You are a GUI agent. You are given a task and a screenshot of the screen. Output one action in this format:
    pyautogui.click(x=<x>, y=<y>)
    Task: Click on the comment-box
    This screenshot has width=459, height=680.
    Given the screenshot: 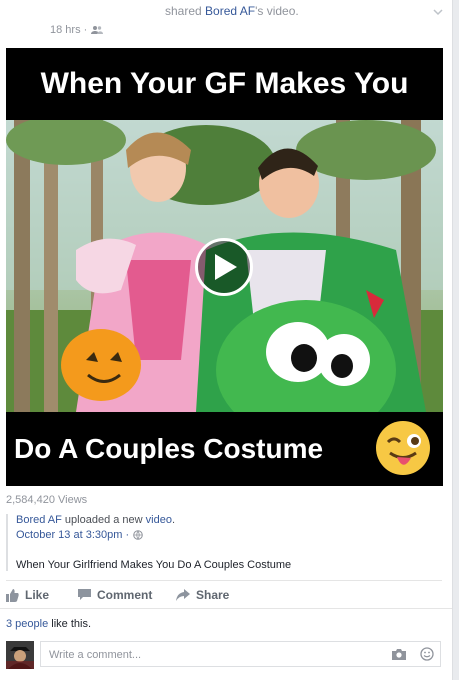 What is the action you would take?
    pyautogui.click(x=240, y=654)
    